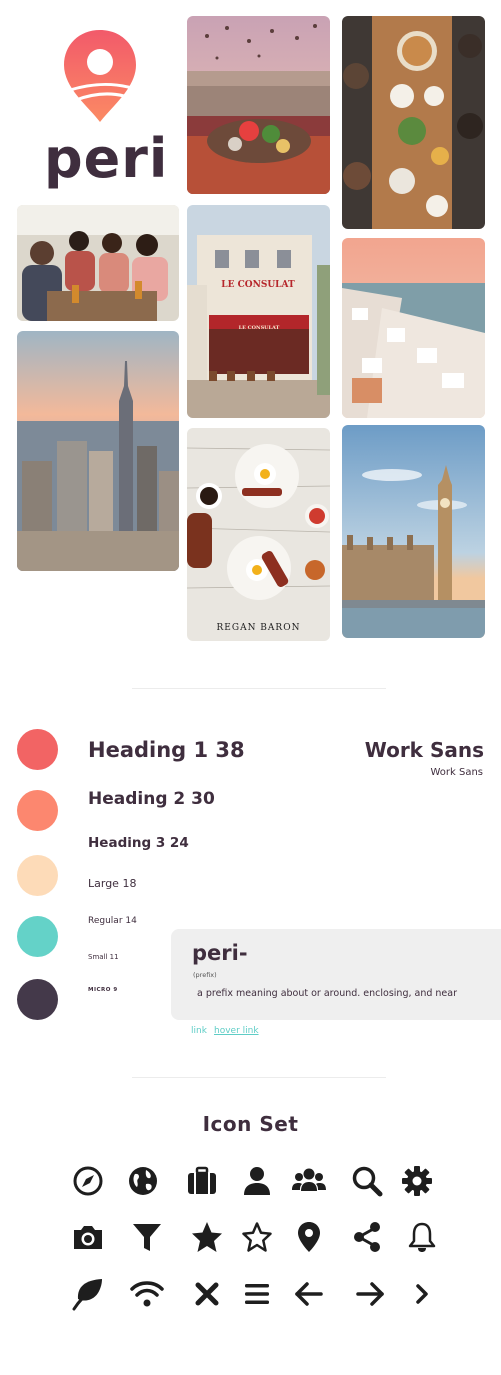  I want to click on share-icon, so click(367, 1237).